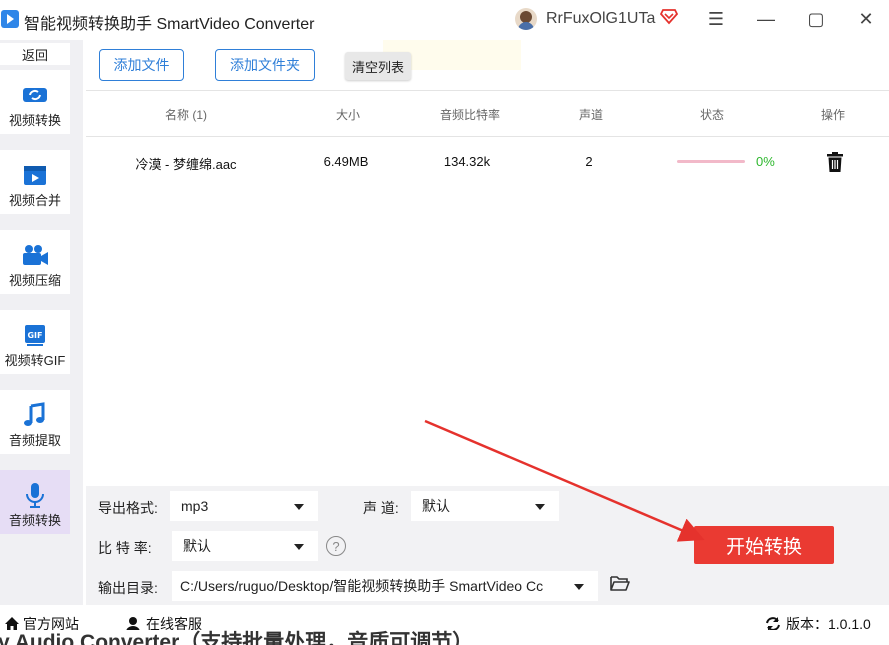  What do you see at coordinates (169, 24) in the screenshot?
I see `app-title: 智能视频转换助手 SmartVideo Converter` at bounding box center [169, 24].